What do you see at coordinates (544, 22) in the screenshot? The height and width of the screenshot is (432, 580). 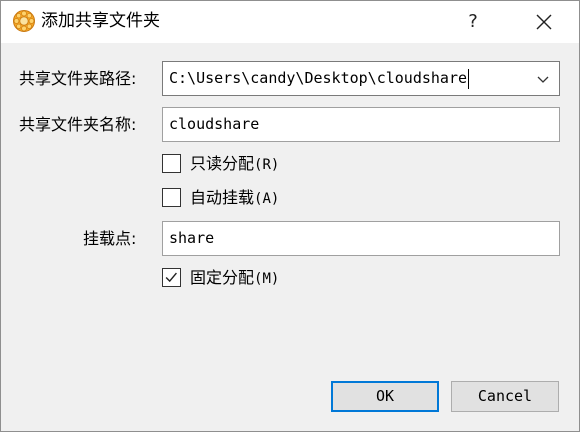 I see `close-icon` at bounding box center [544, 22].